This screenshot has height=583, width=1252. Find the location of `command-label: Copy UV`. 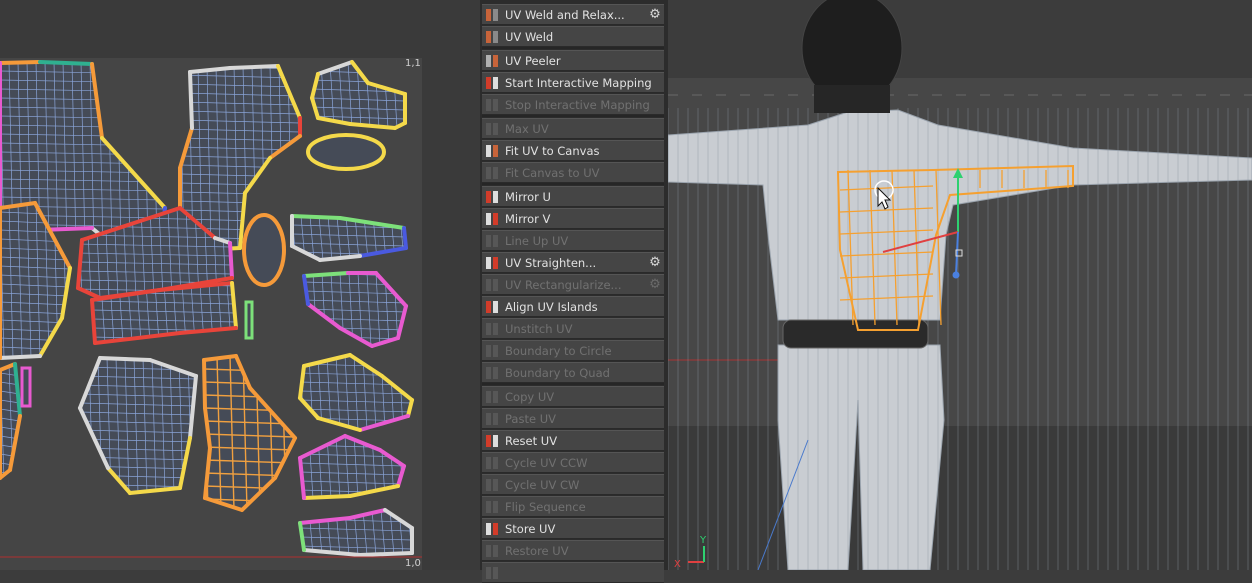

command-label: Copy UV is located at coordinates (530, 396).